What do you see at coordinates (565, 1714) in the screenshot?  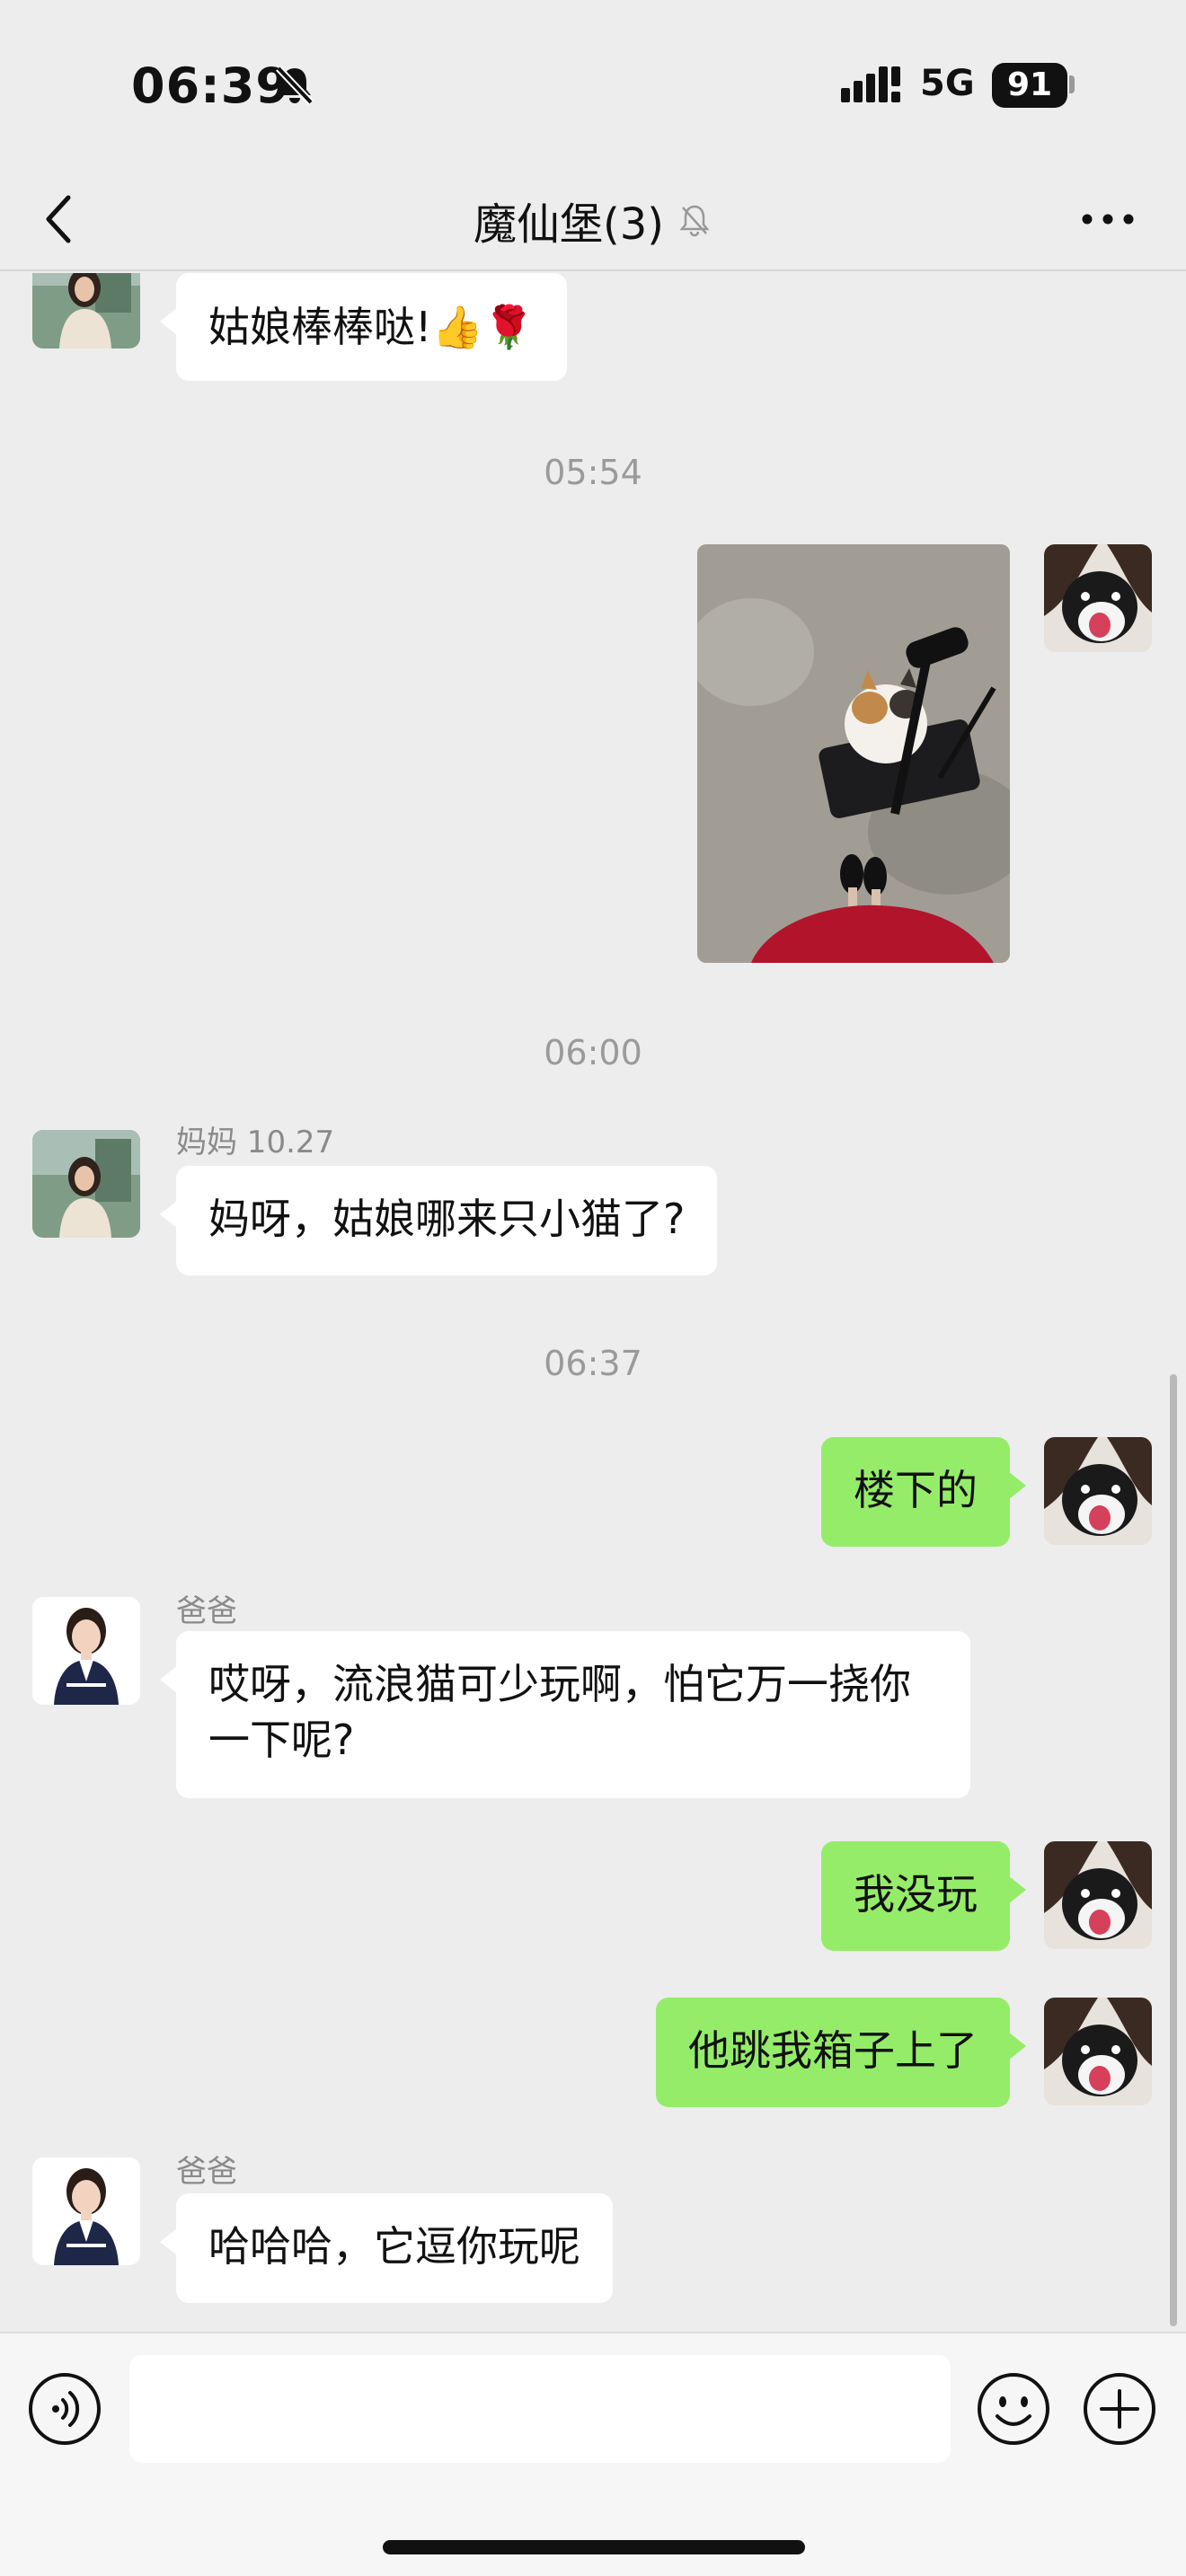 I see `message-bubble: 哎呀，流浪猫可少玩啊，怕它万一挠你一下呢?` at bounding box center [565, 1714].